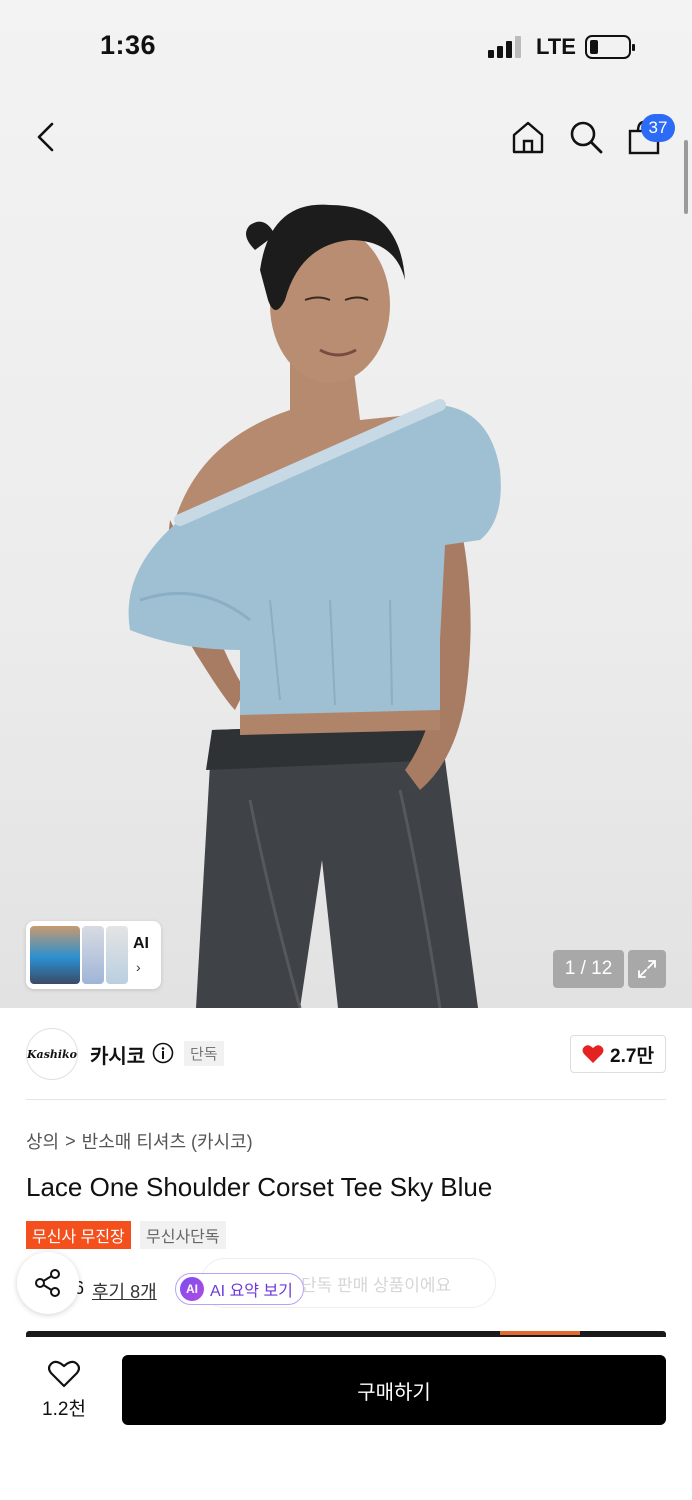 The width and height of the screenshot is (692, 1500). What do you see at coordinates (658, 128) in the screenshot?
I see `cart-count-badge: 37` at bounding box center [658, 128].